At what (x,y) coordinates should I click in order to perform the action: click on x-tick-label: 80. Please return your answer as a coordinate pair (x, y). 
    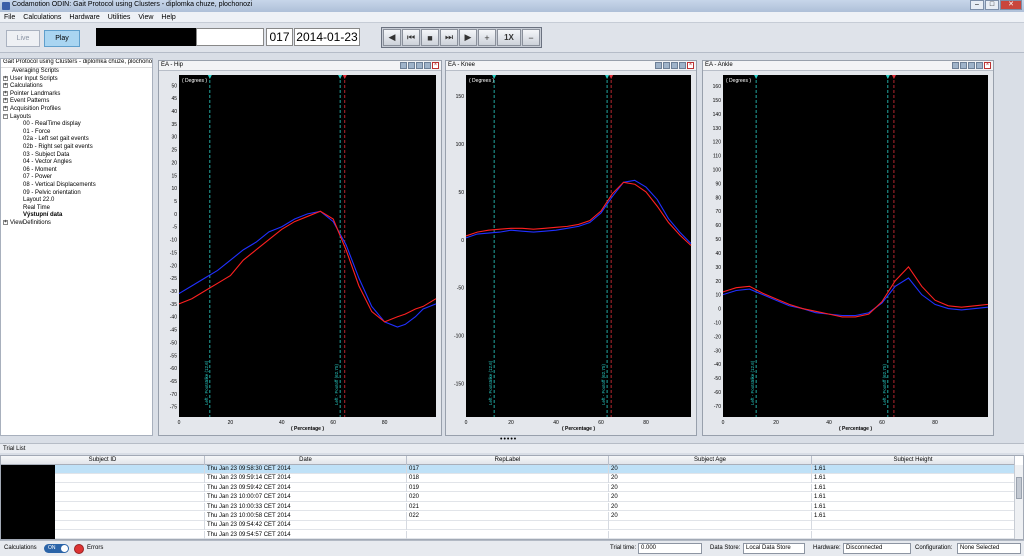
    Looking at the image, I should click on (646, 423).